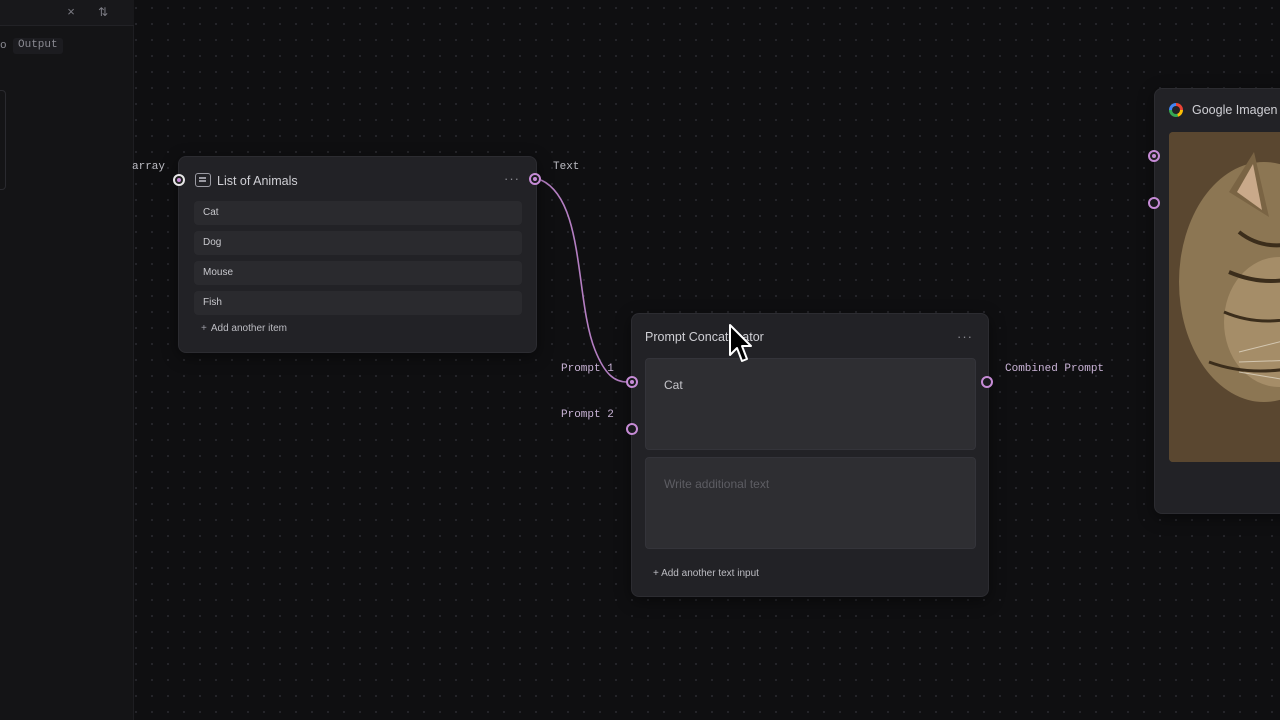  Describe the element at coordinates (632, 382) in the screenshot. I see `input-port-prompt1` at that location.